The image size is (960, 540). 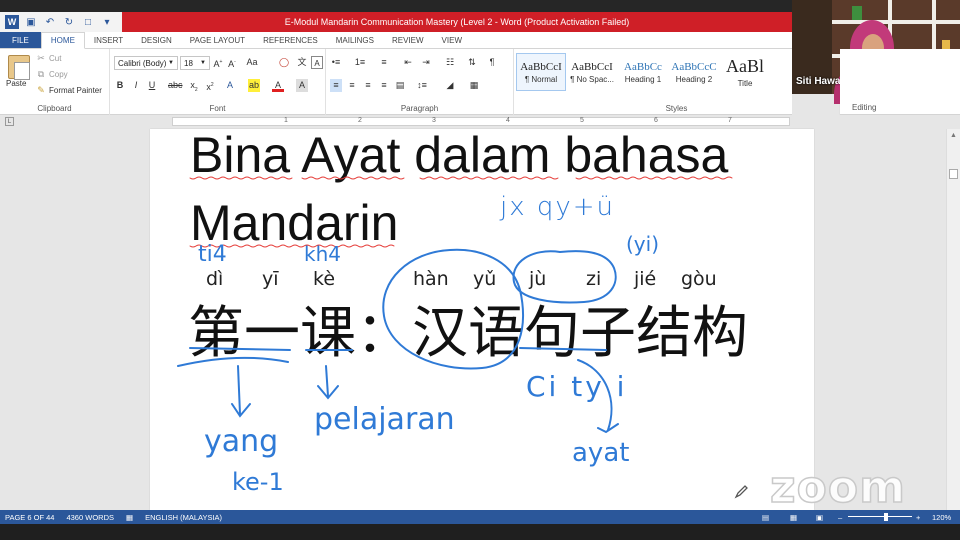 I want to click on quick-access-toolbar: W ▣ ↶ ↻ □ ▾, so click(x=61, y=22).